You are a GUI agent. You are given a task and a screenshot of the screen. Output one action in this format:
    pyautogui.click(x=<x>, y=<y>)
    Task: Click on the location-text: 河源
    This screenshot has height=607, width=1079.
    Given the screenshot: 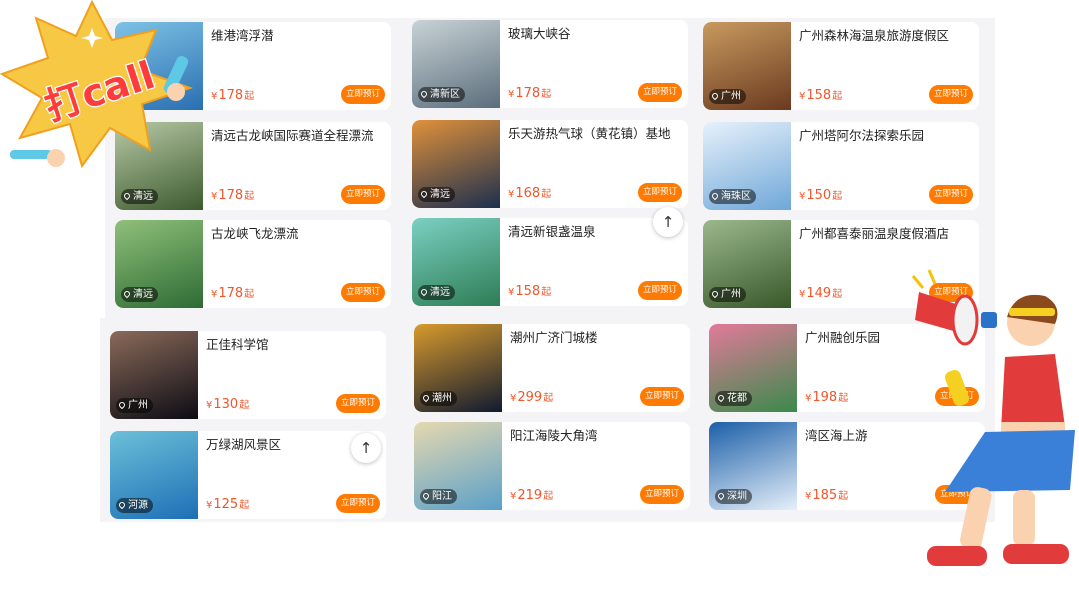 What is the action you would take?
    pyautogui.click(x=138, y=505)
    